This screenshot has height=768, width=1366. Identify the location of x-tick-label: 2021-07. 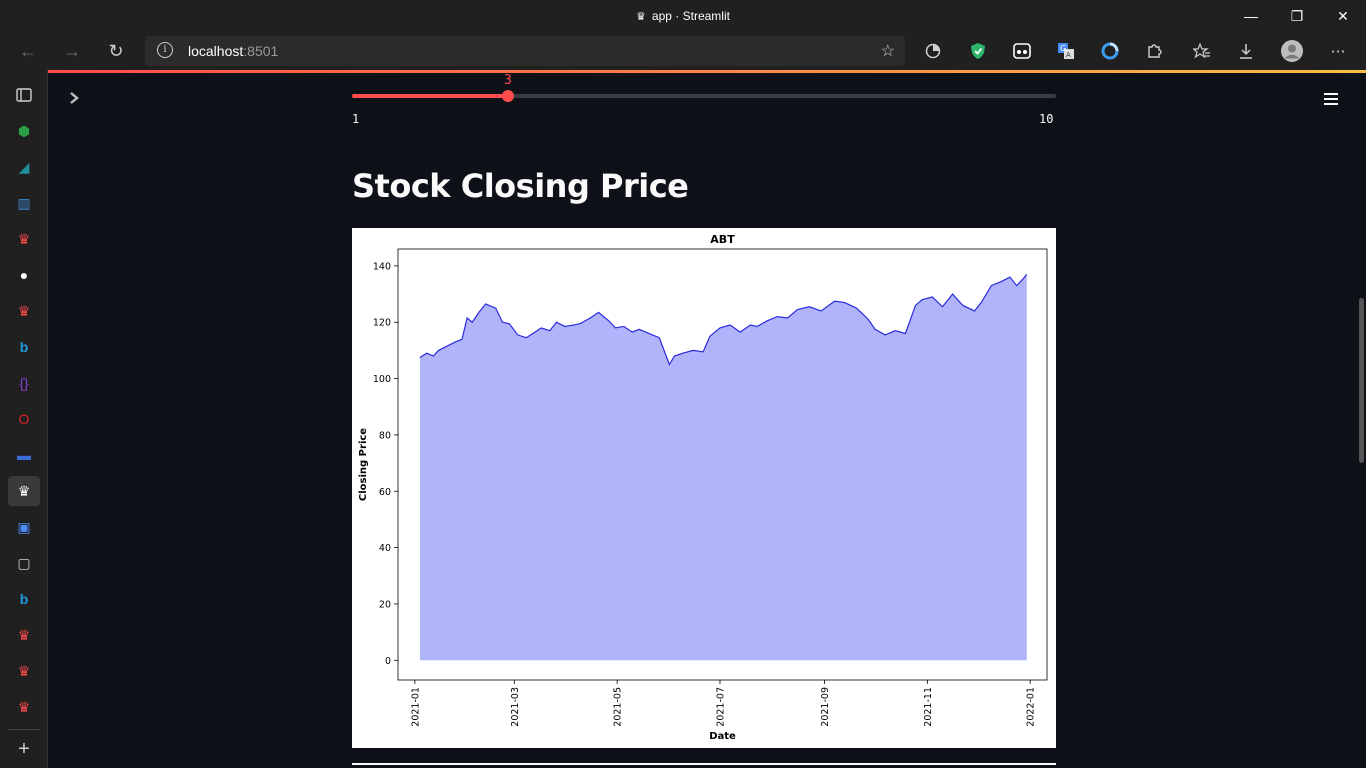
(720, 707).